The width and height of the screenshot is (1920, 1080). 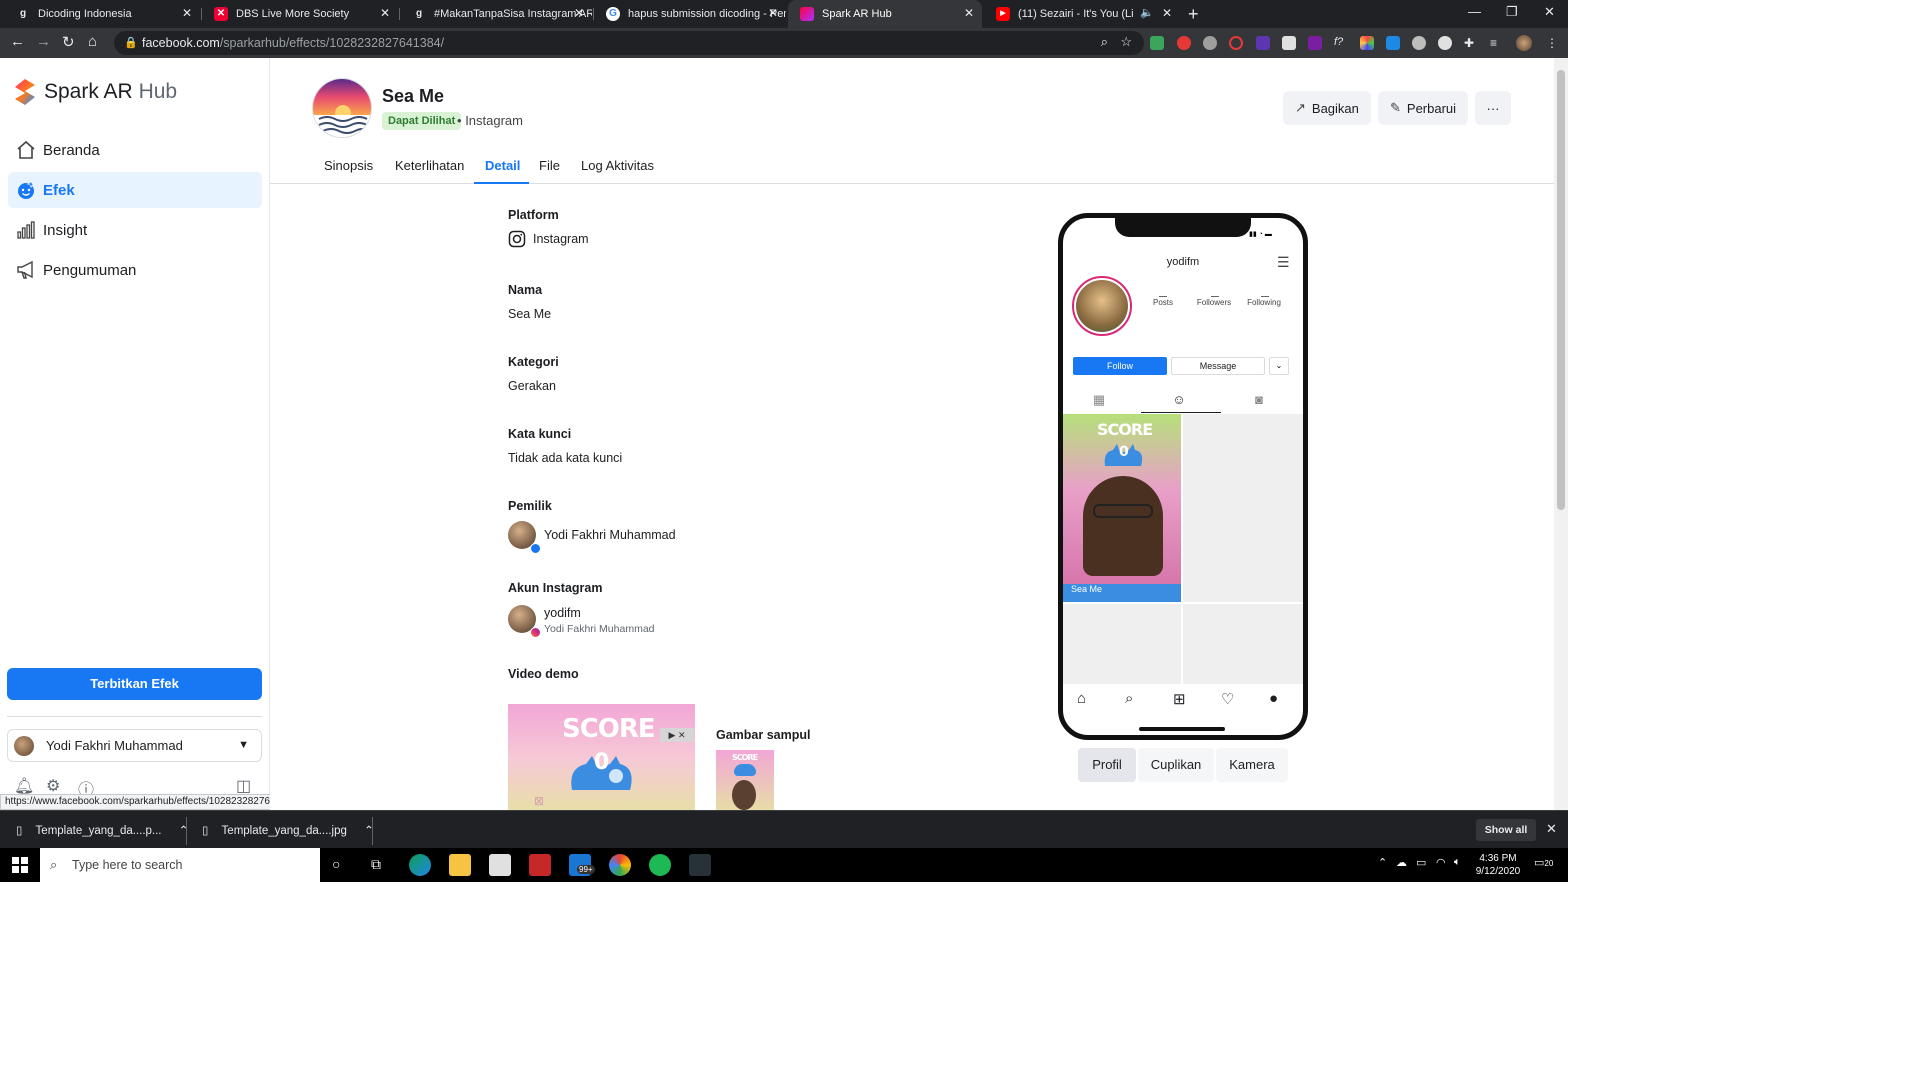 What do you see at coordinates (1341, 43) in the screenshot?
I see `extension-icon: f?` at bounding box center [1341, 43].